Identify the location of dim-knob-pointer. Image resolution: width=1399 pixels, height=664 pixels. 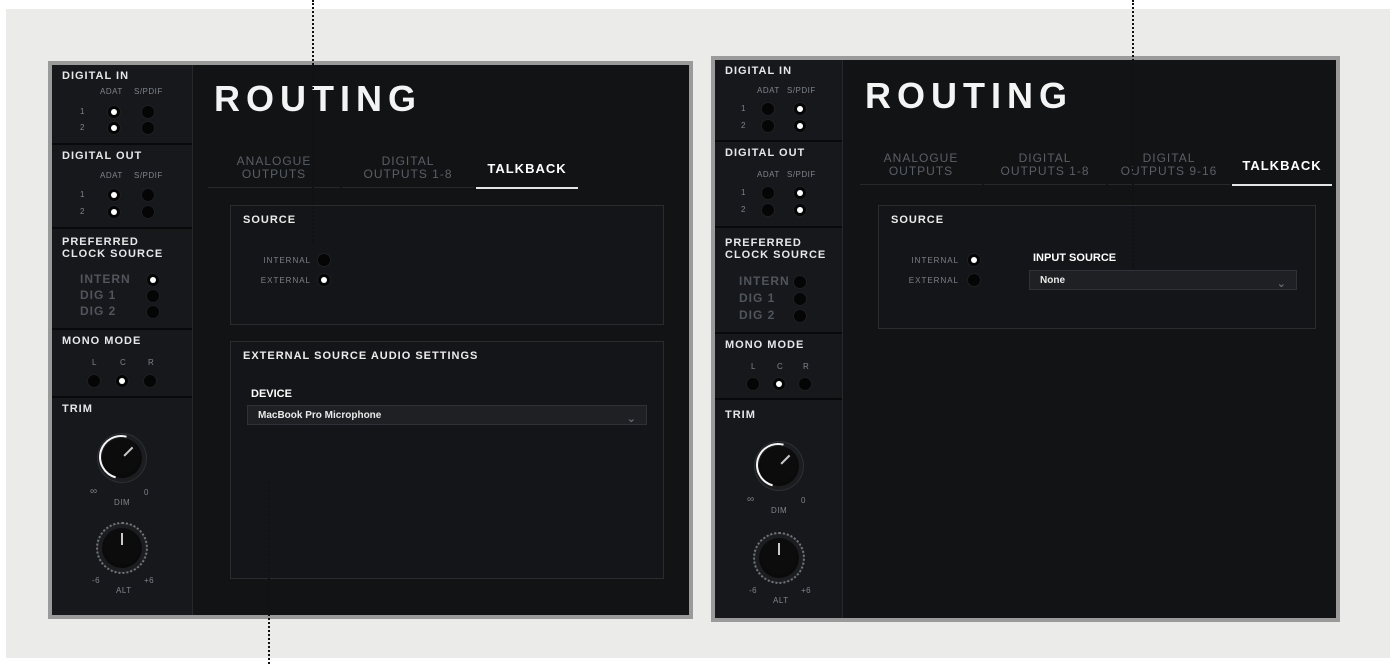
(128, 451).